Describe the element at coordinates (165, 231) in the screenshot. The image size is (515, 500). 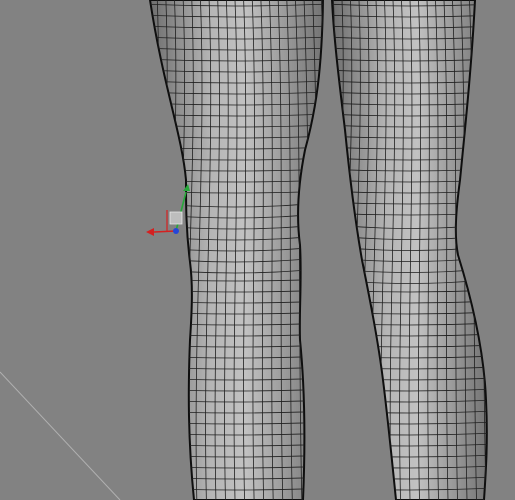
I see `gizmo-x-axis` at that location.